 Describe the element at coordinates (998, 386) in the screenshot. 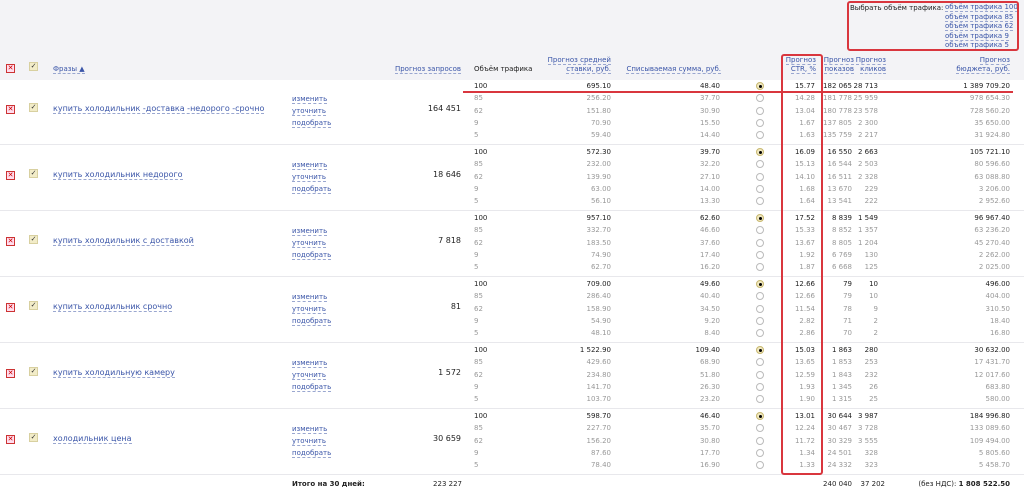

I see `budget-value: 683.80` at that location.